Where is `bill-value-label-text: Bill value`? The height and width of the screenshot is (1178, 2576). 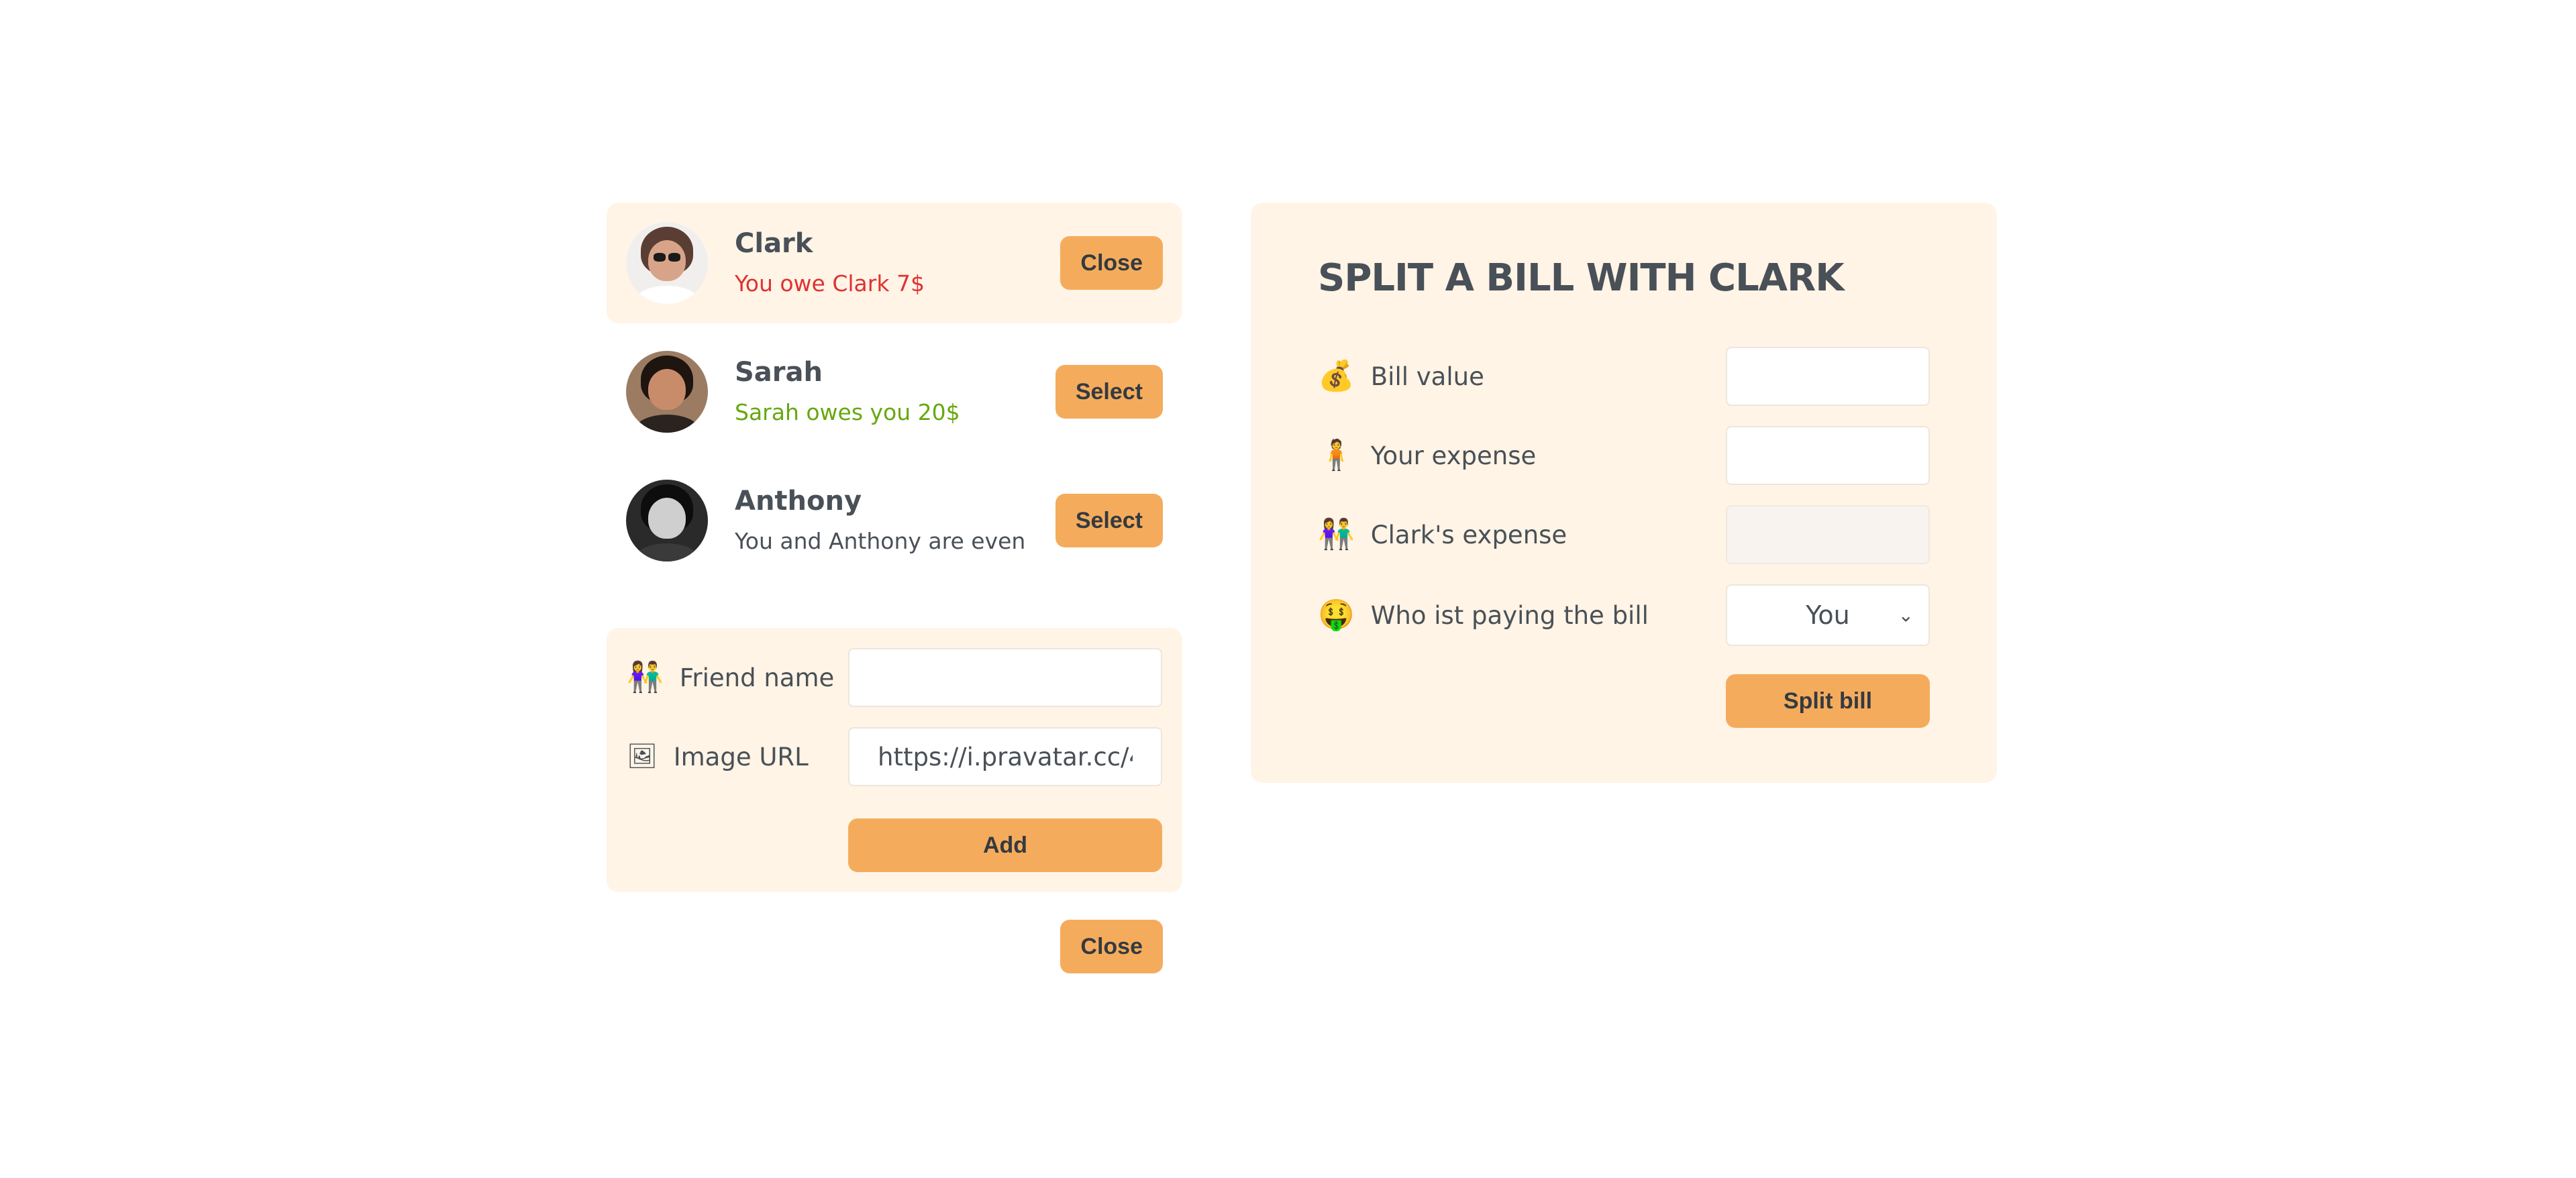 bill-value-label-text: Bill value is located at coordinates (1427, 377).